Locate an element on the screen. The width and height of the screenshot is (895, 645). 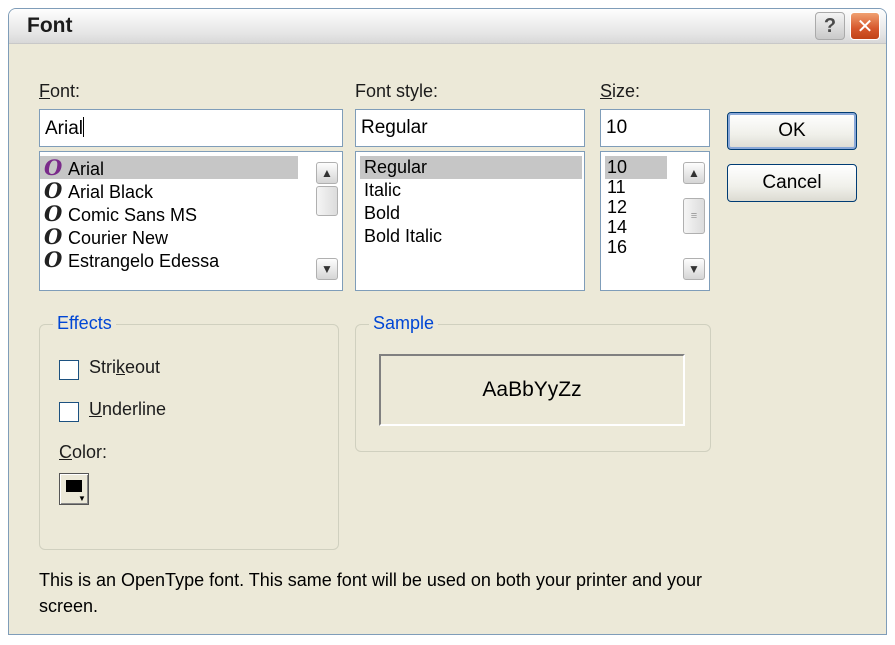
color-picker-button: ▼ is located at coordinates (74, 489).